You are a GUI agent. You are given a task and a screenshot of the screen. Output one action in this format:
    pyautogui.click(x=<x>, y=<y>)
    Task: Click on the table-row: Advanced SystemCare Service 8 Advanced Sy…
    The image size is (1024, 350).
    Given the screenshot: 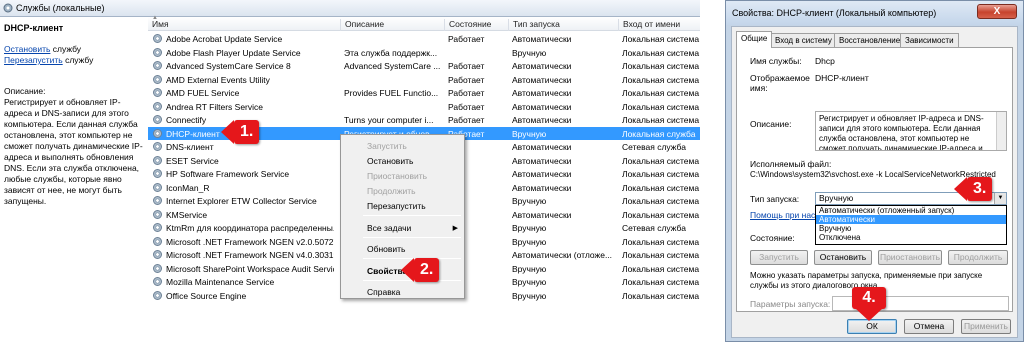 What is the action you would take?
    pyautogui.click(x=424, y=66)
    